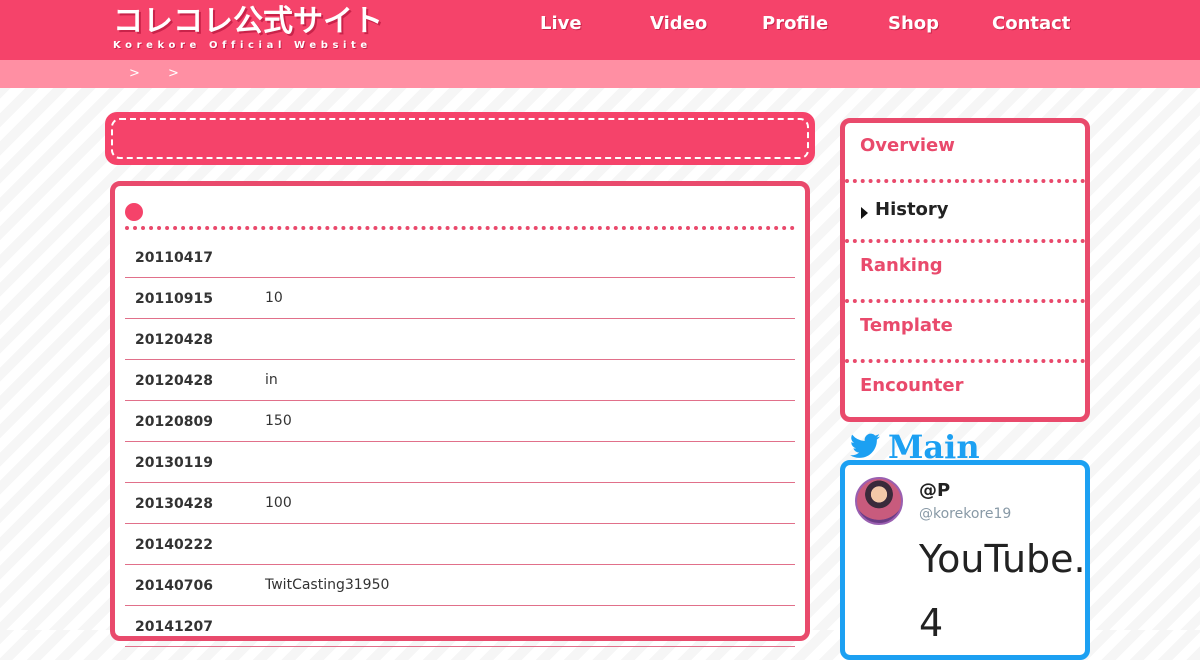  I want to click on nav-shop: Shop, so click(913, 24).